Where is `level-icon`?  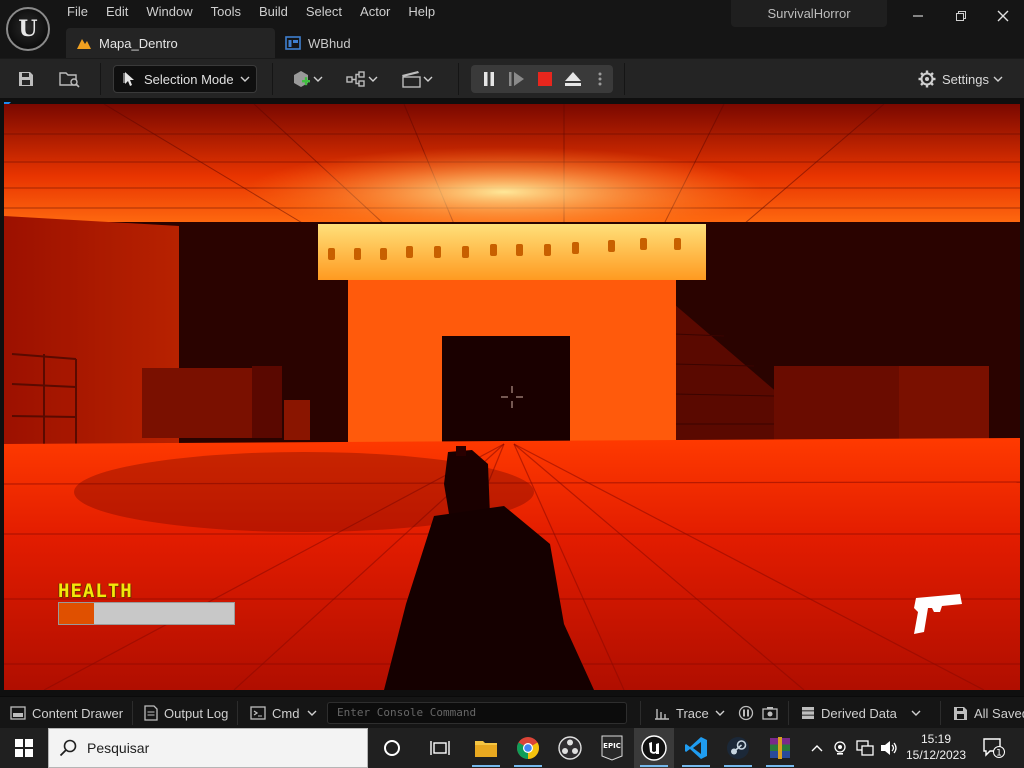
level-icon is located at coordinates (84, 44).